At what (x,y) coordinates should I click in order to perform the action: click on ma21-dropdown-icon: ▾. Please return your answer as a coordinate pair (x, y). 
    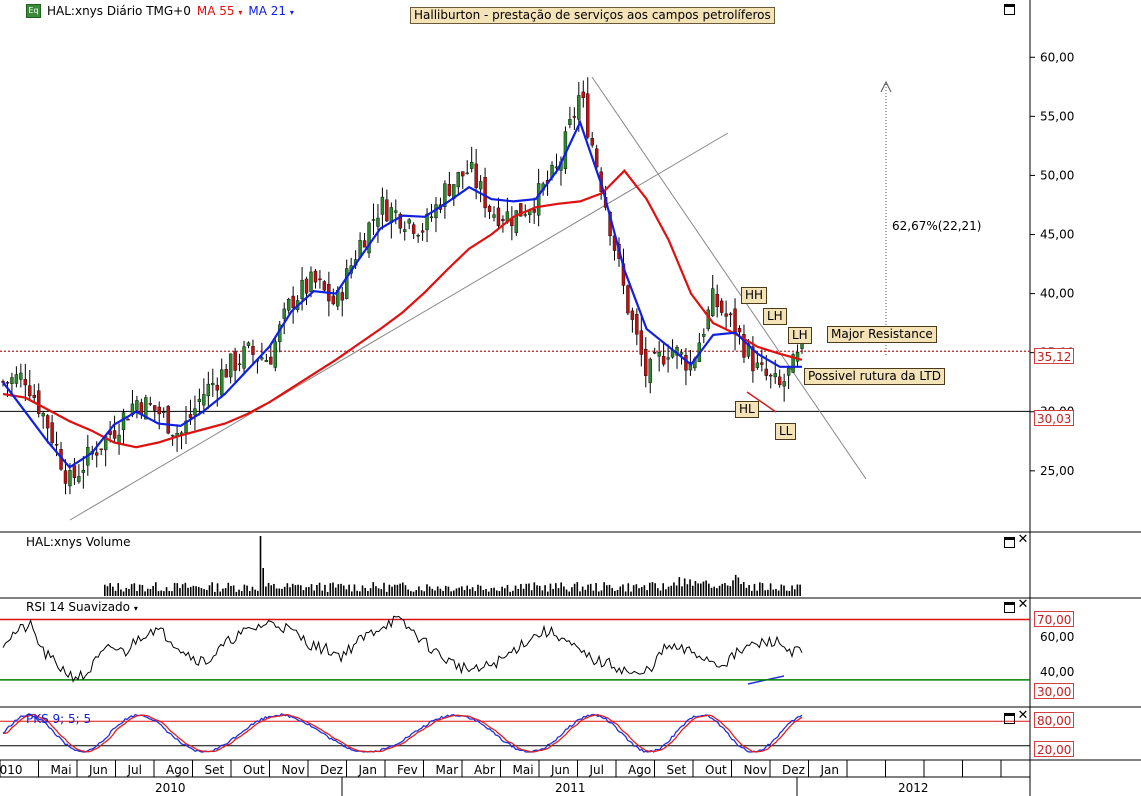
    Looking at the image, I should click on (292, 12).